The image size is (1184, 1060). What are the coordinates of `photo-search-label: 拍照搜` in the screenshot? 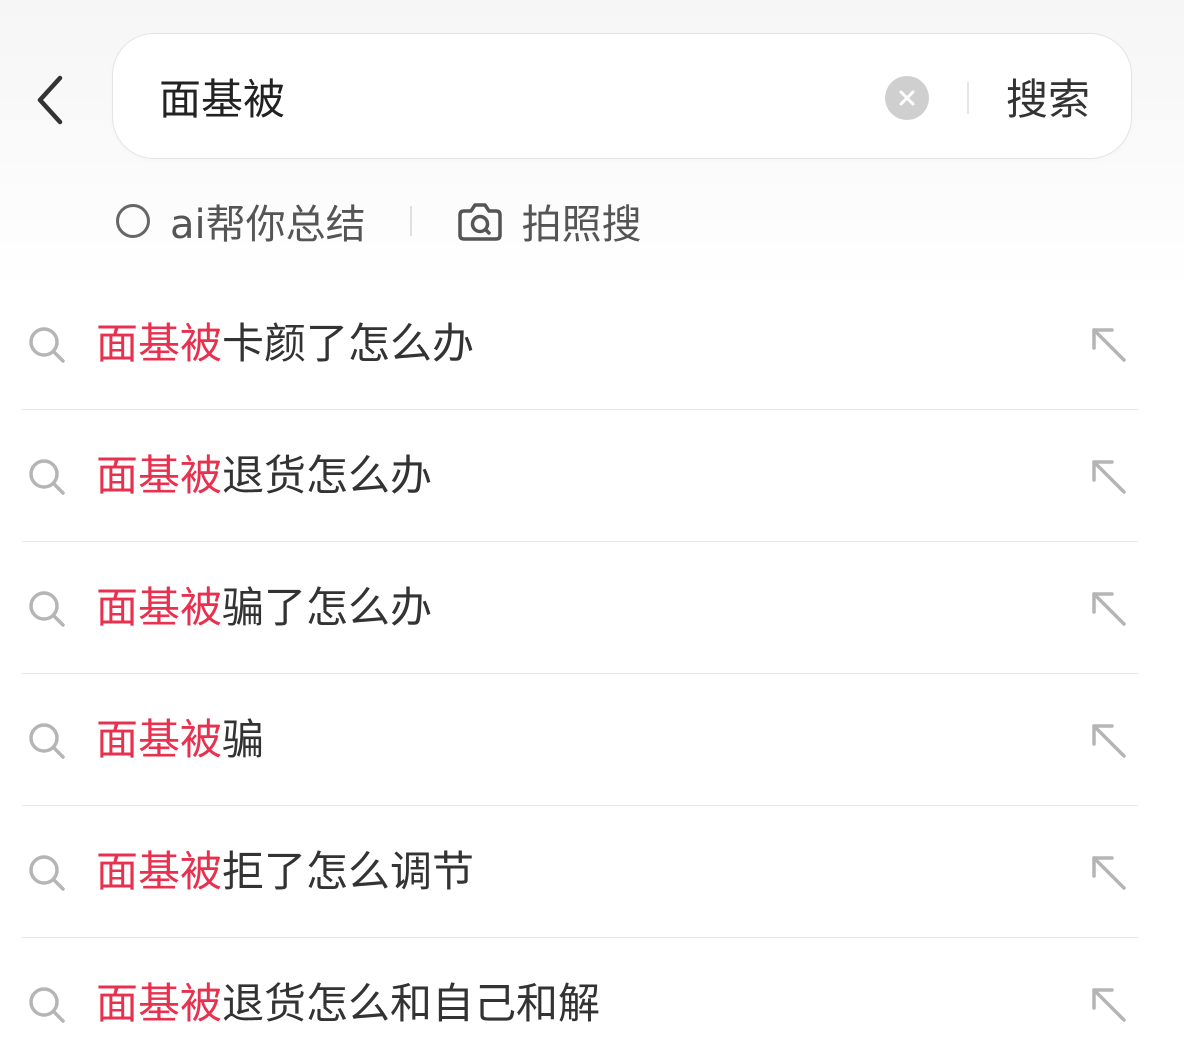 It's located at (581, 225).